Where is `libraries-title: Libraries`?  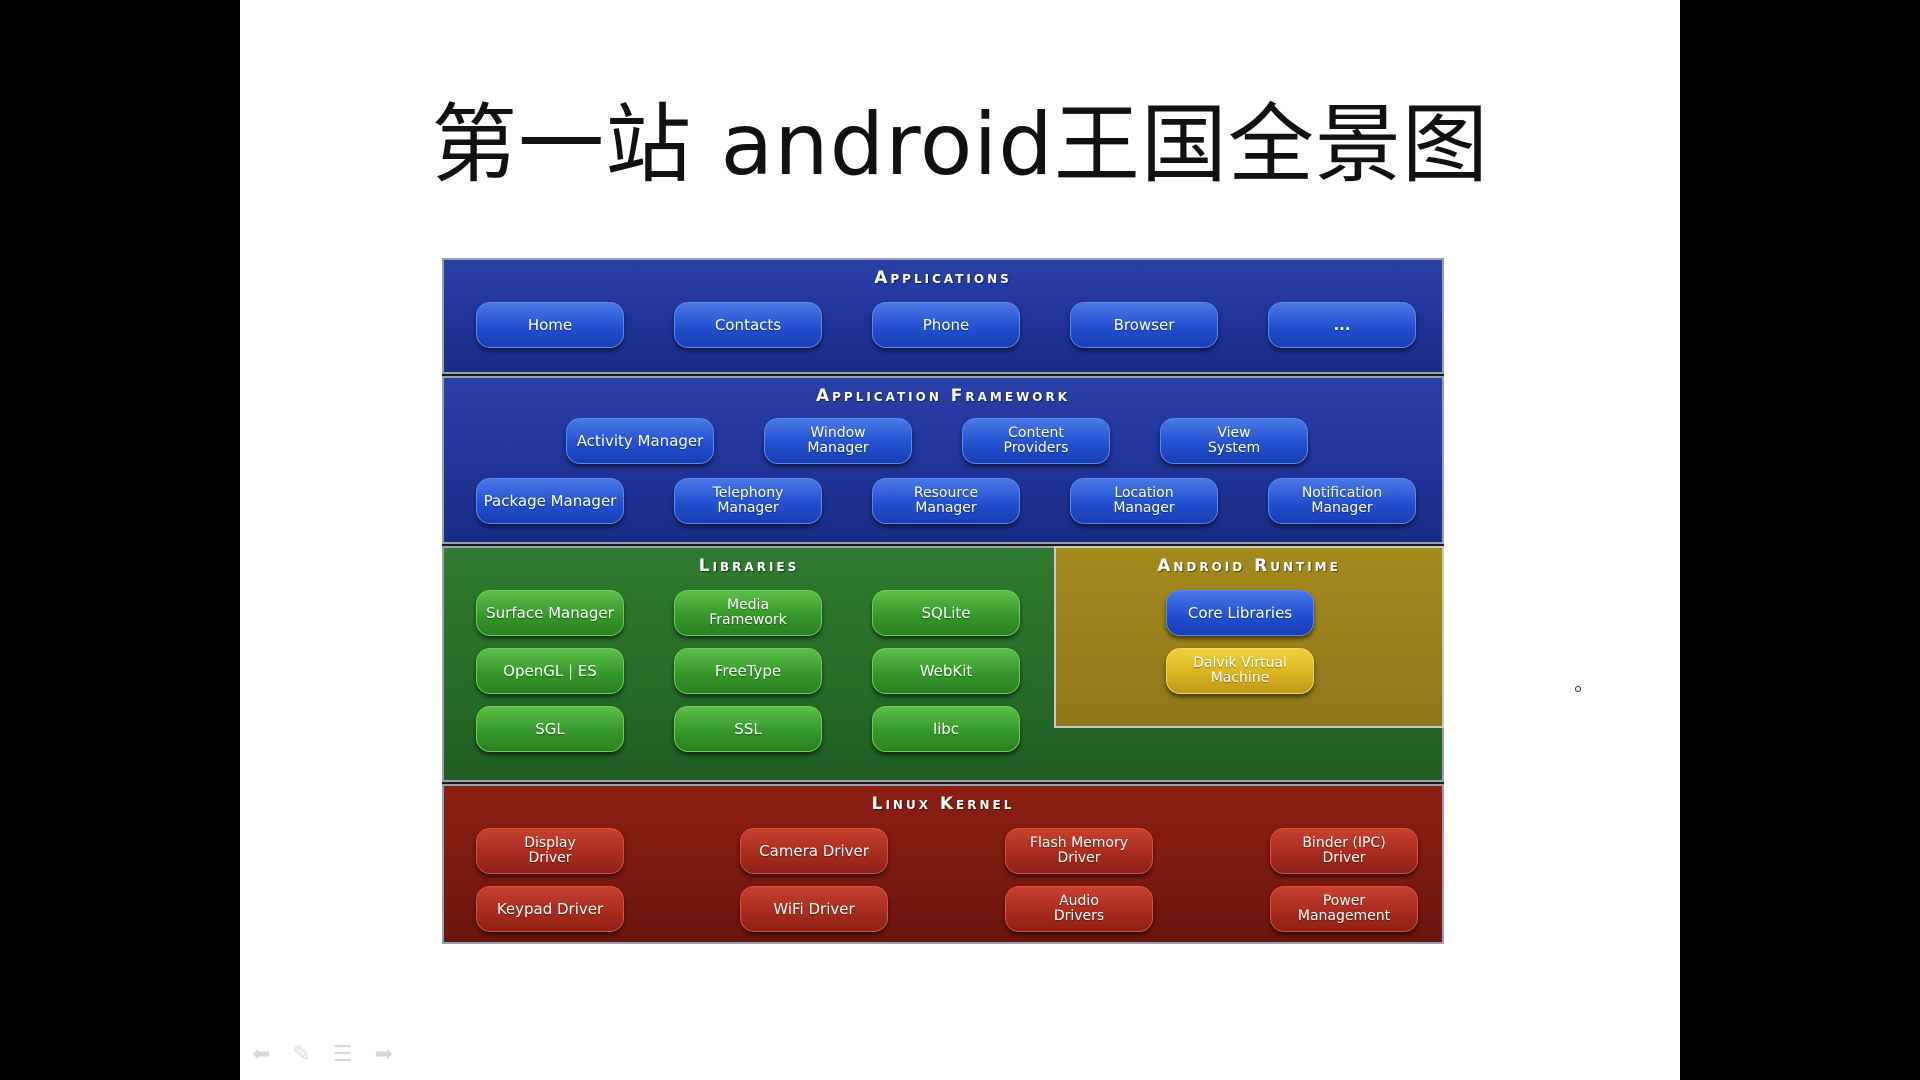 libraries-title: Libraries is located at coordinates (749, 566).